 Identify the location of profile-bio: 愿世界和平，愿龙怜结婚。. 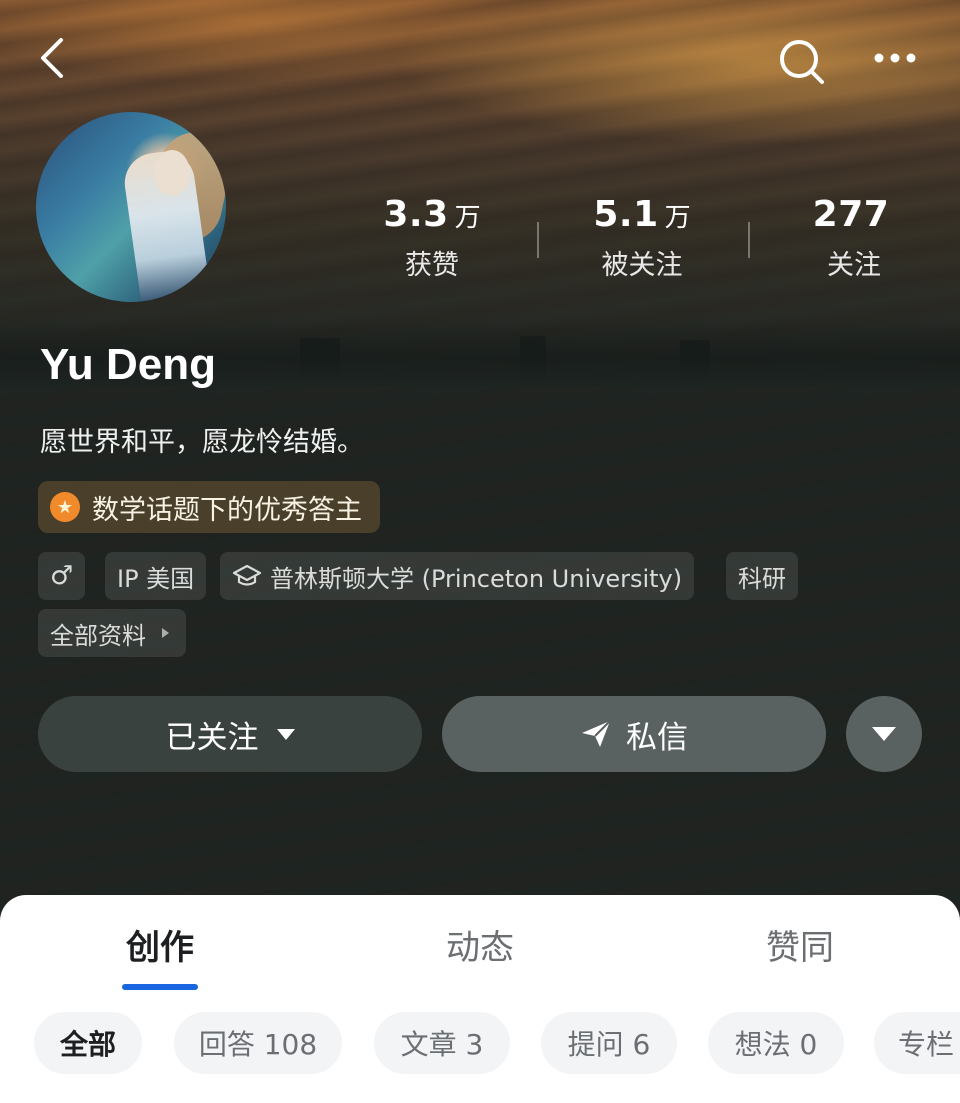
(202, 442).